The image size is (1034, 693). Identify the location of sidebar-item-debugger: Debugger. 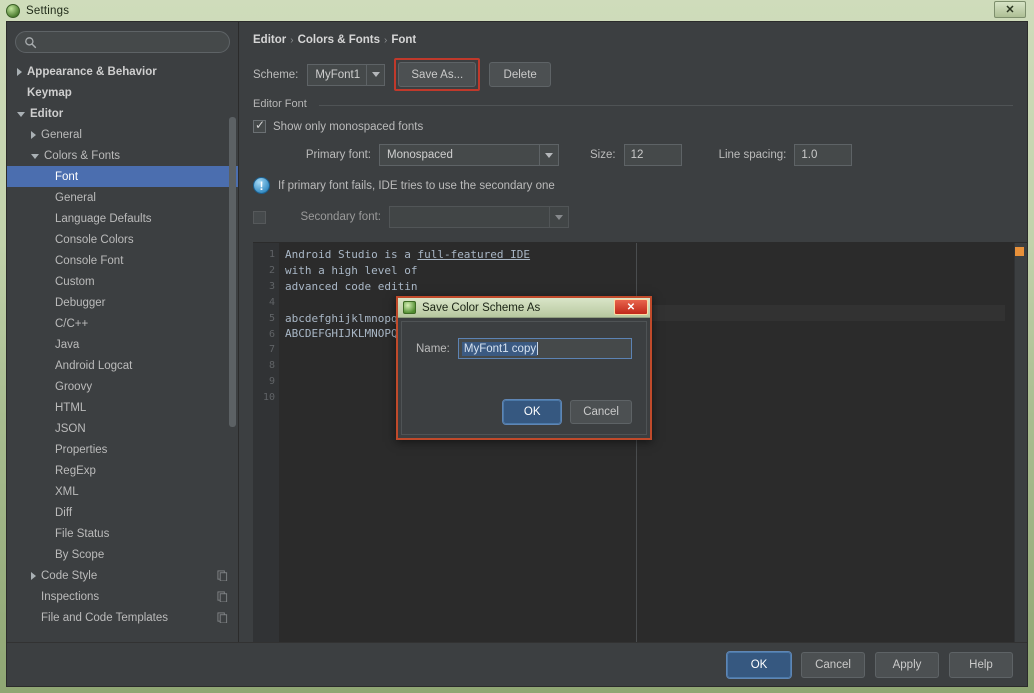
(122, 302).